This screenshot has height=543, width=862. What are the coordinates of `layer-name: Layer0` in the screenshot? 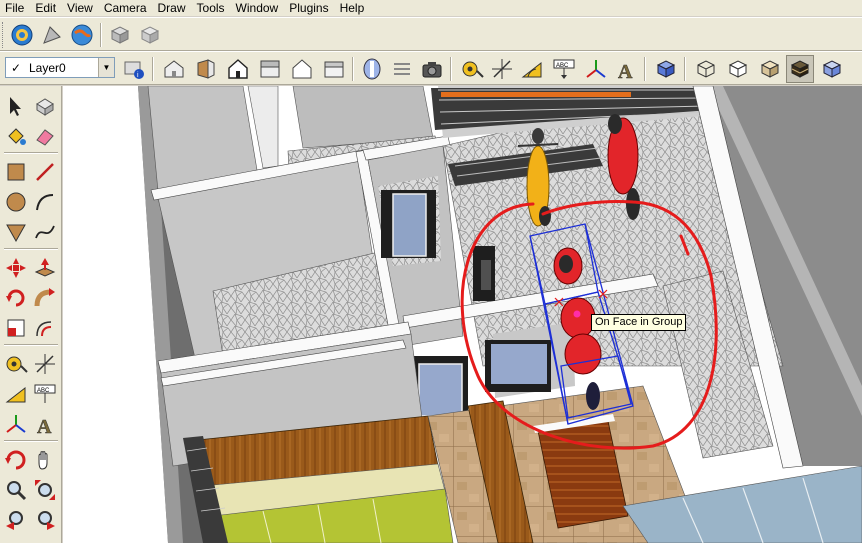 It's located at (47, 67).